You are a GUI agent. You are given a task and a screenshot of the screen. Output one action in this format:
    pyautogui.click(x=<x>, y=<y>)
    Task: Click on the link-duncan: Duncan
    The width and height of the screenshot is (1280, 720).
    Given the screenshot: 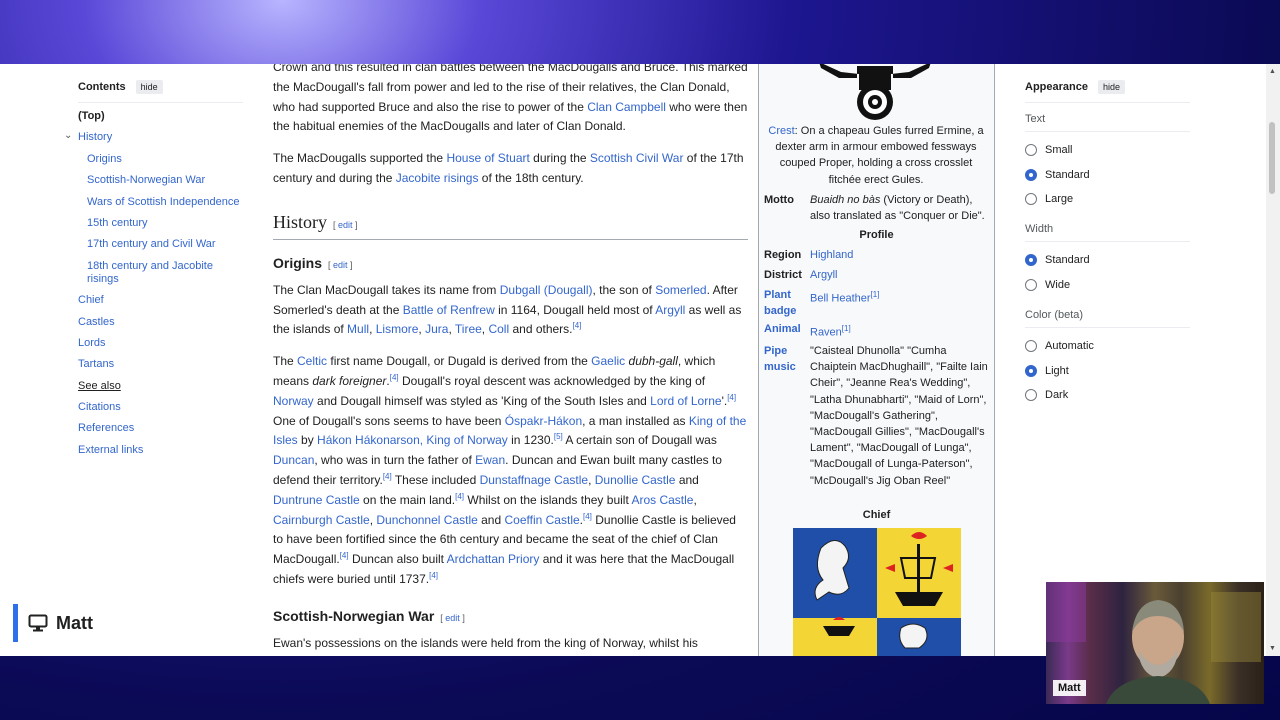 What is the action you would take?
    pyautogui.click(x=293, y=460)
    